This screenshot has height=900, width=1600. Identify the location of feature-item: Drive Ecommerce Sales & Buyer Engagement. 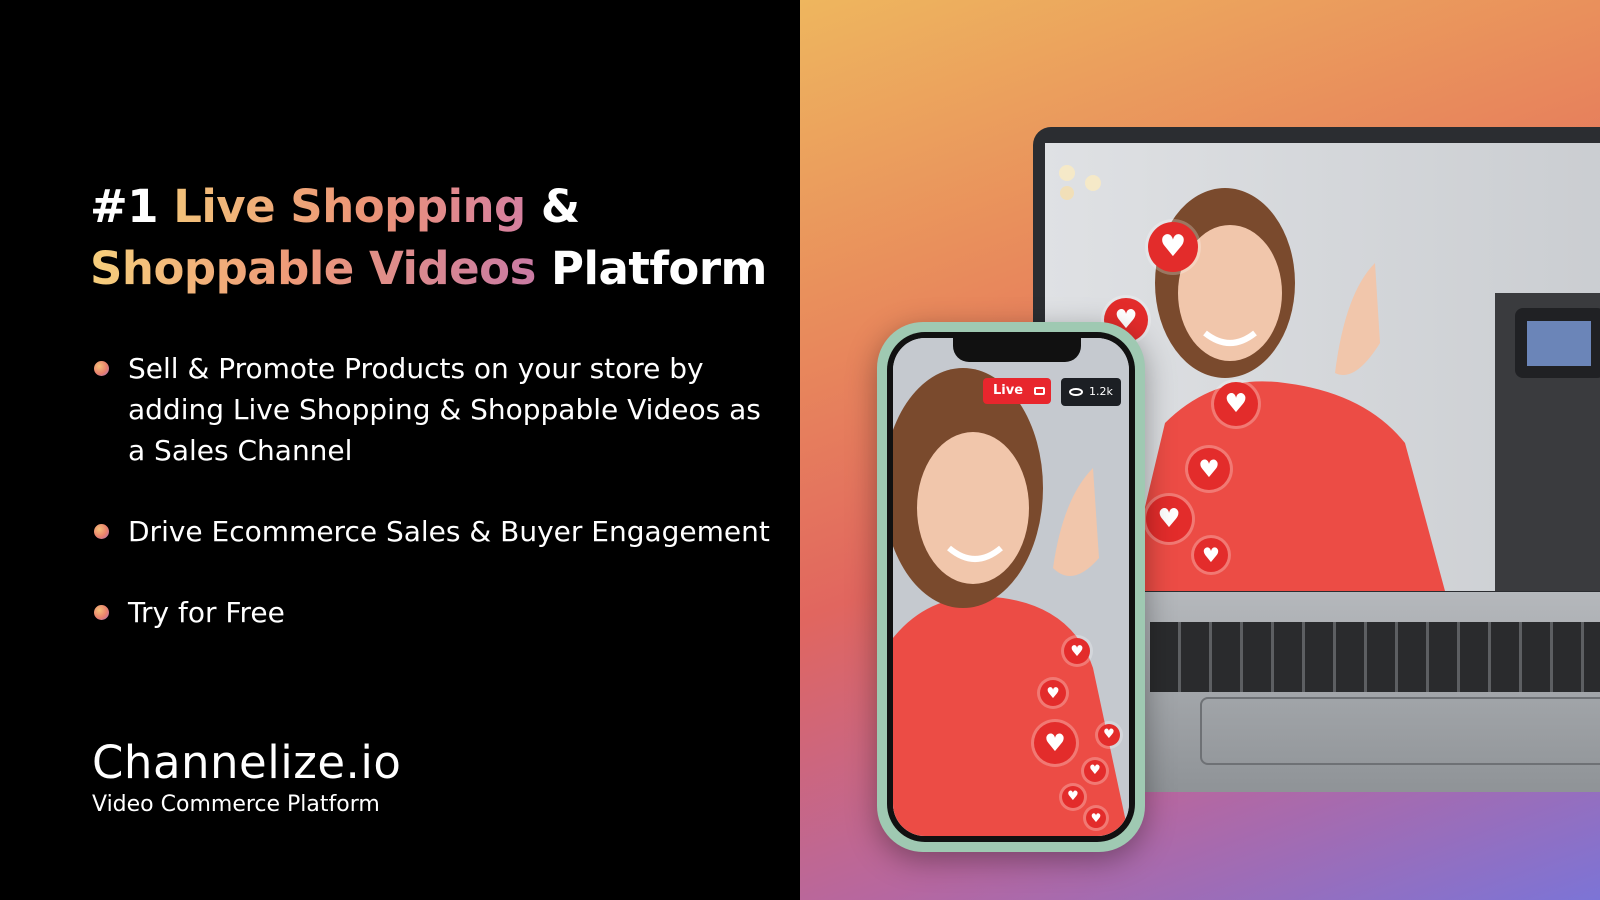
(434, 531).